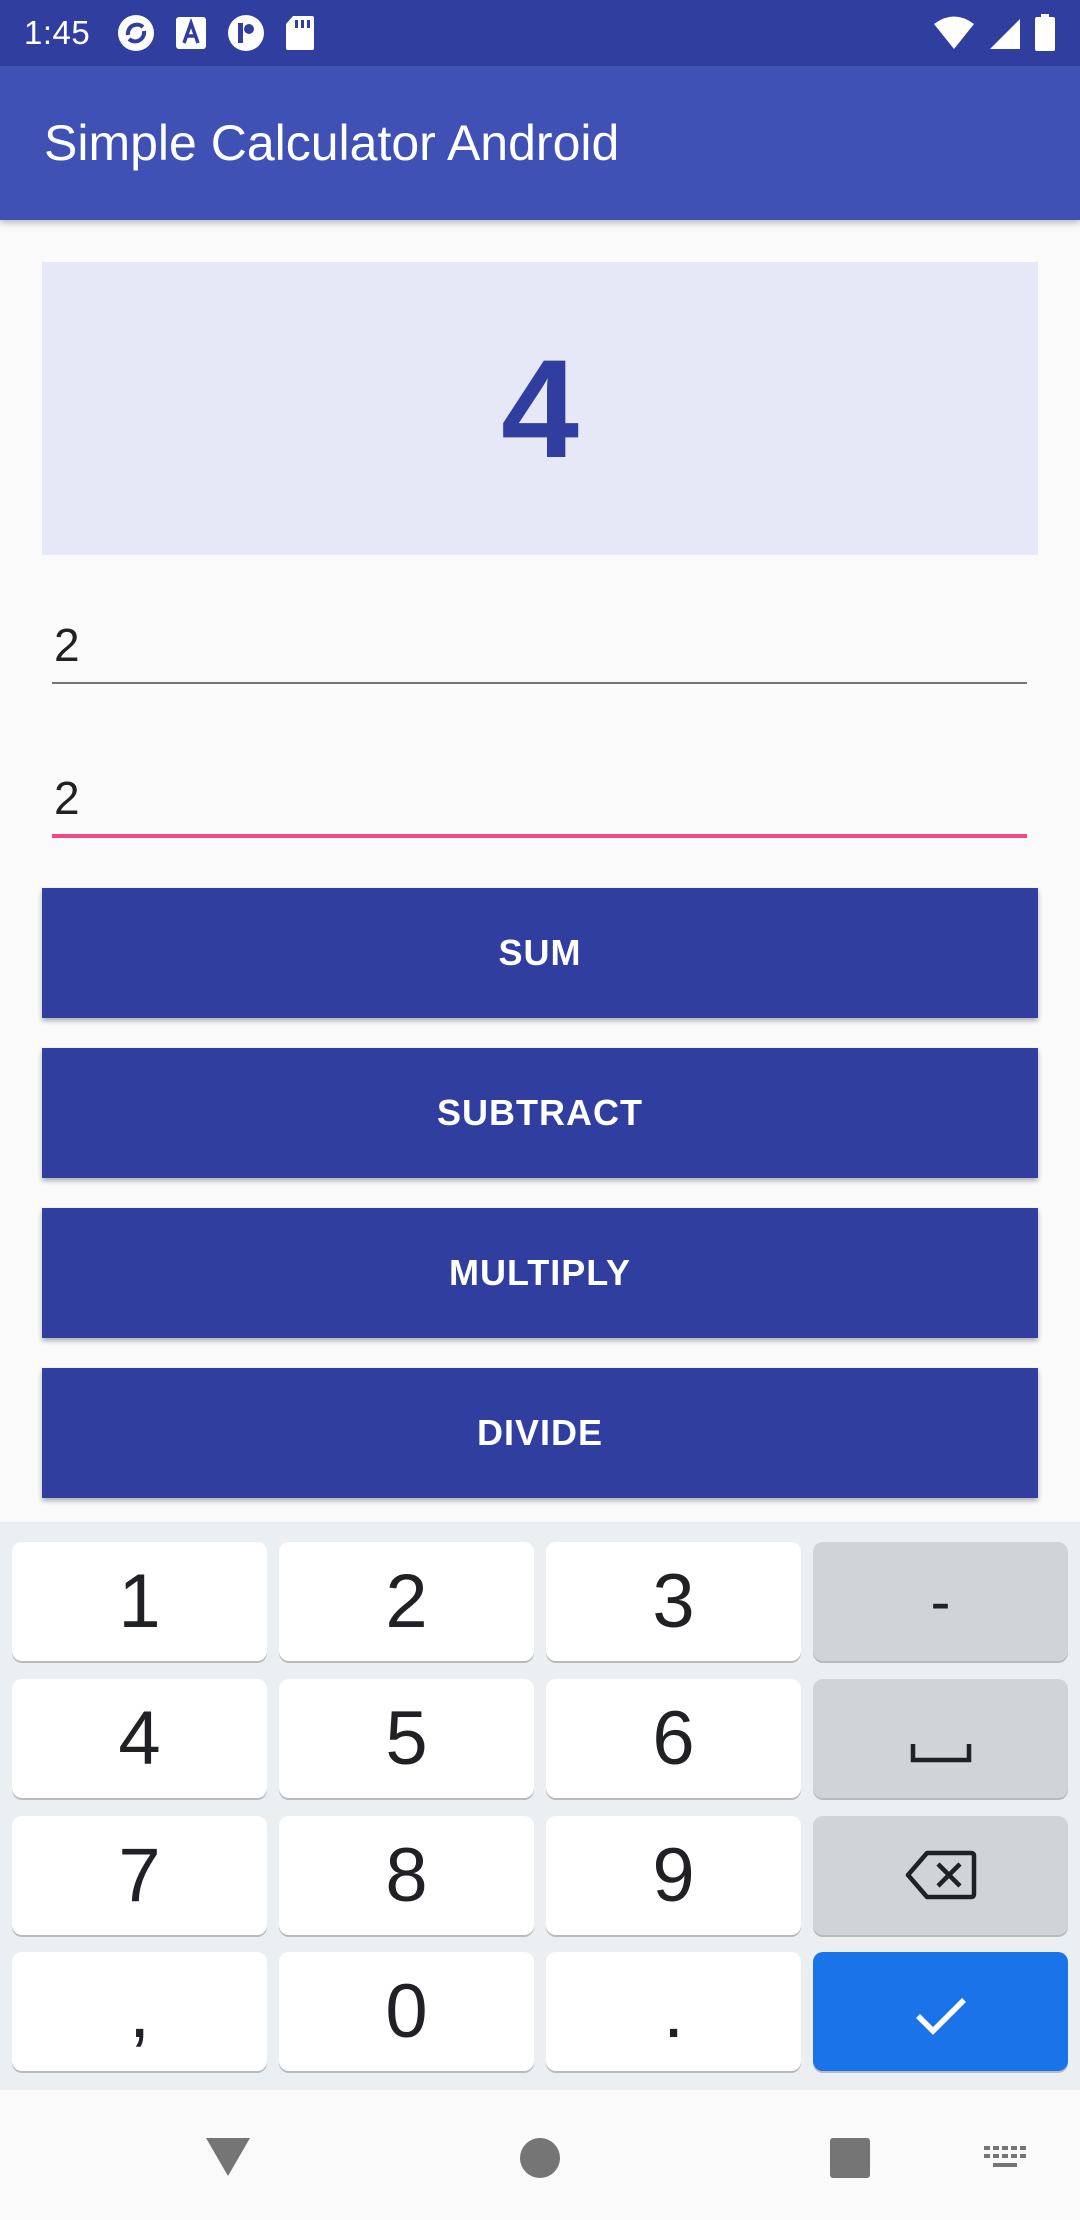  What do you see at coordinates (216, 33) in the screenshot?
I see `notification-icons` at bounding box center [216, 33].